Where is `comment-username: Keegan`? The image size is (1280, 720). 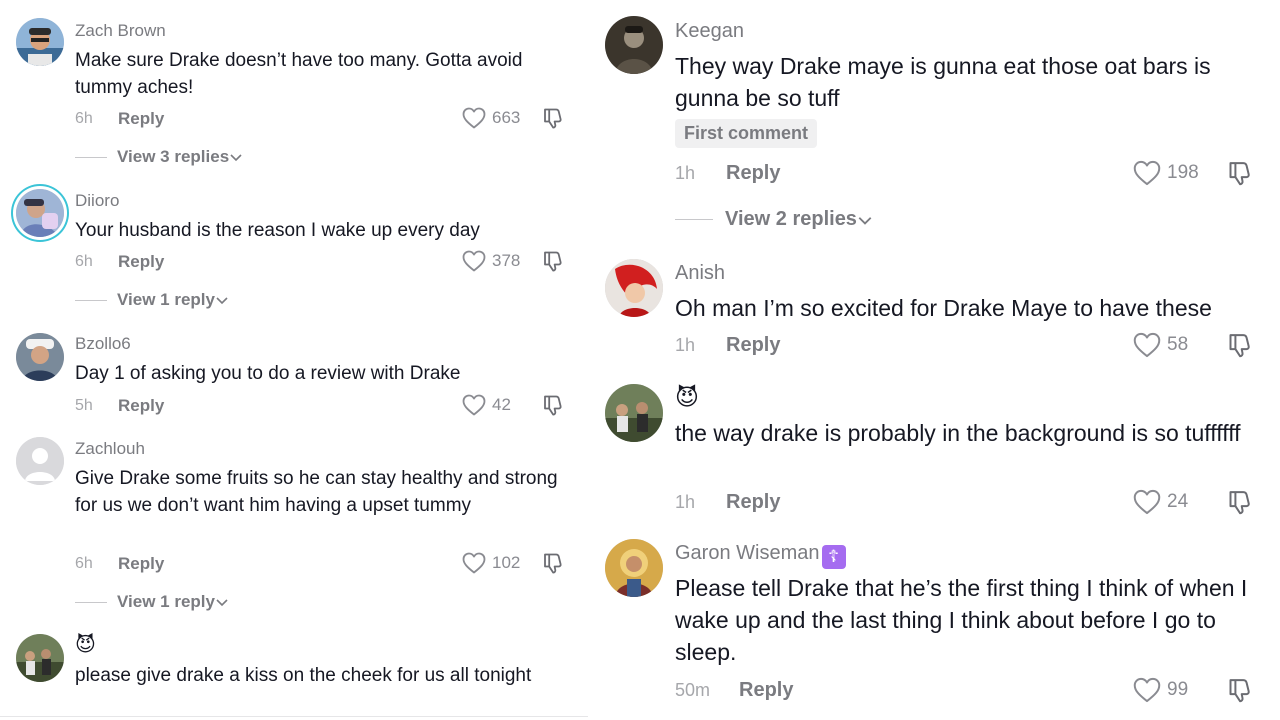 comment-username: Keegan is located at coordinates (709, 31).